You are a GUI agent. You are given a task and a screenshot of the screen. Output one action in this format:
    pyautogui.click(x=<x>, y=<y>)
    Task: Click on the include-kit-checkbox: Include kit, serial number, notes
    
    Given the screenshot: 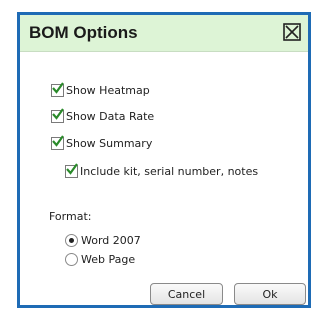 What is the action you would take?
    pyautogui.click(x=162, y=170)
    